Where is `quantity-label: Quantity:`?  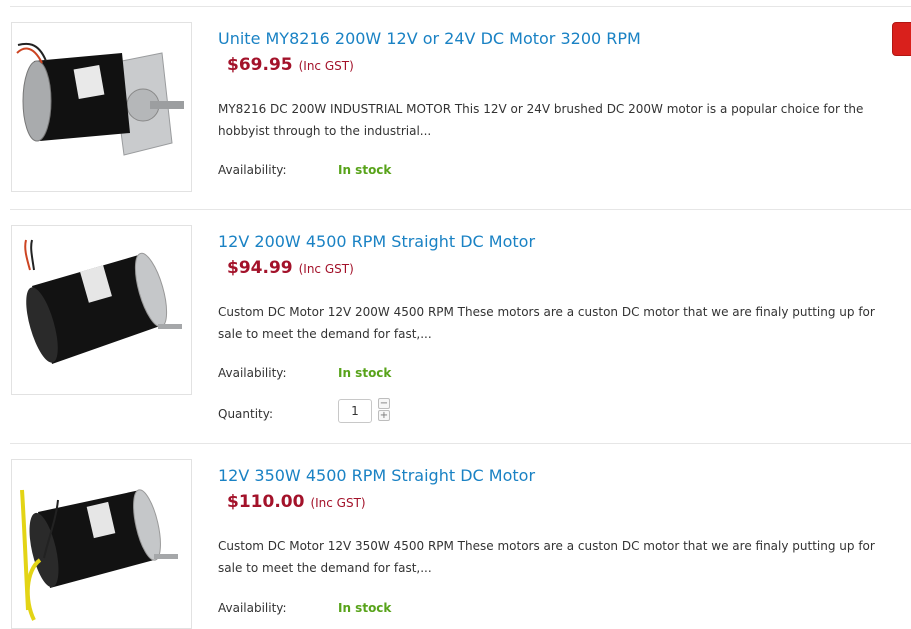 quantity-label: Quantity: is located at coordinates (246, 414).